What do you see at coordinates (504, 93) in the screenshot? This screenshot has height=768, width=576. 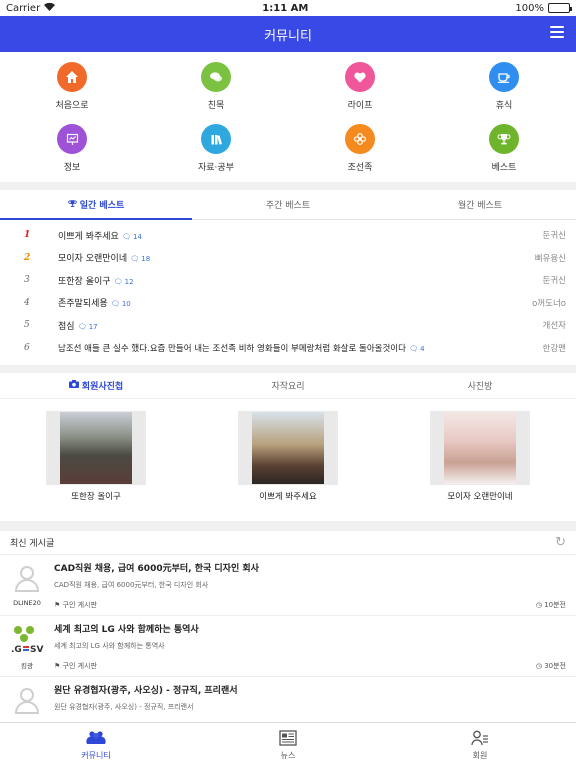 I see `category-rest: 휴식` at bounding box center [504, 93].